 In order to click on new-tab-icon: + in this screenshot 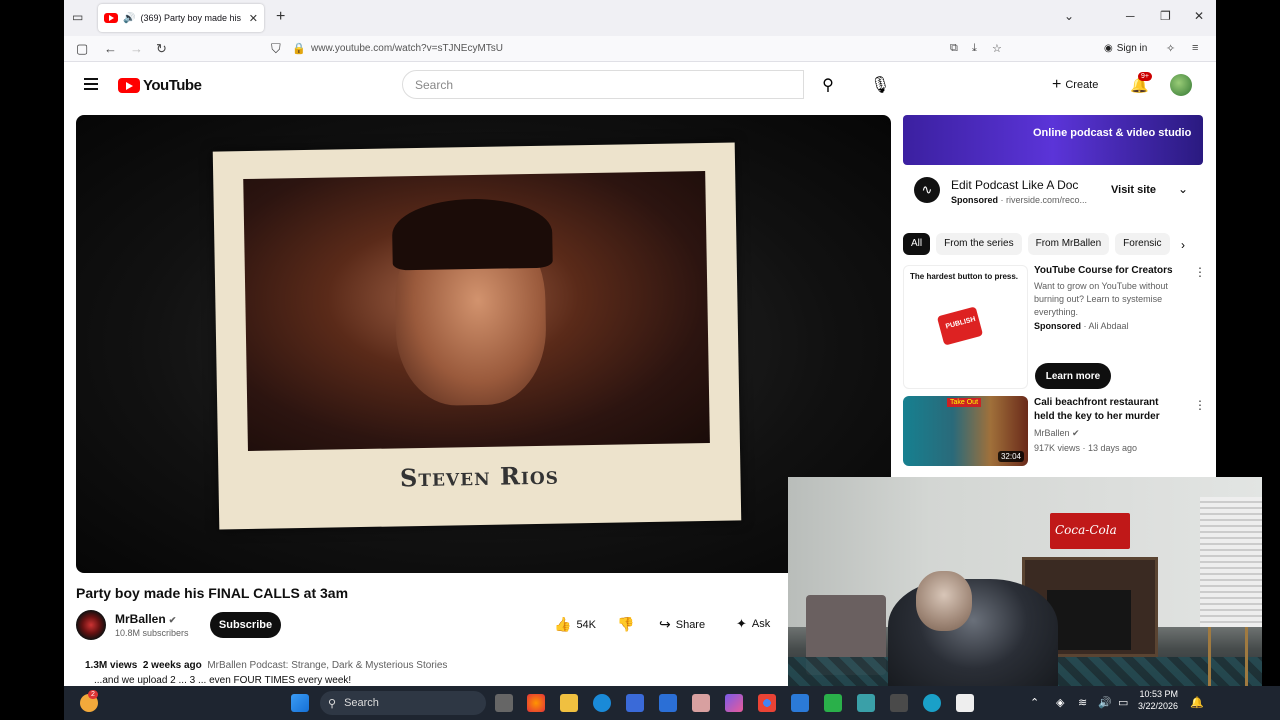, I will do `click(280, 17)`.